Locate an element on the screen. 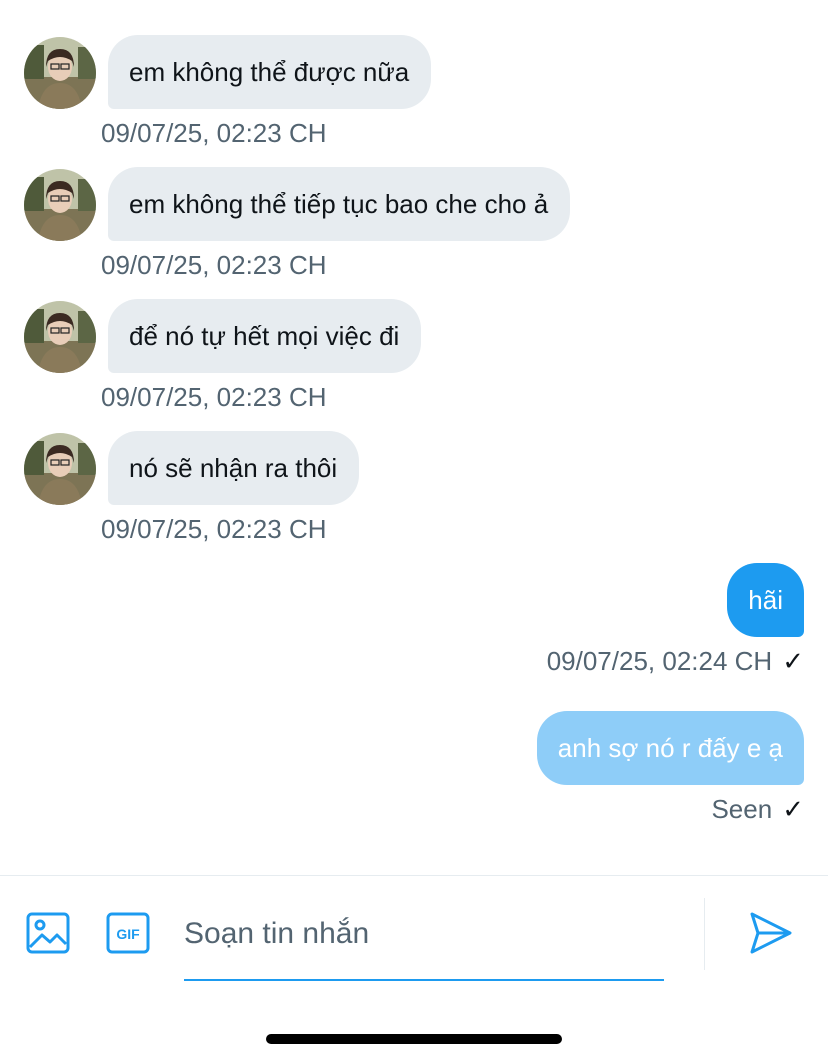  send-icon-graphic is located at coordinates (771, 933).